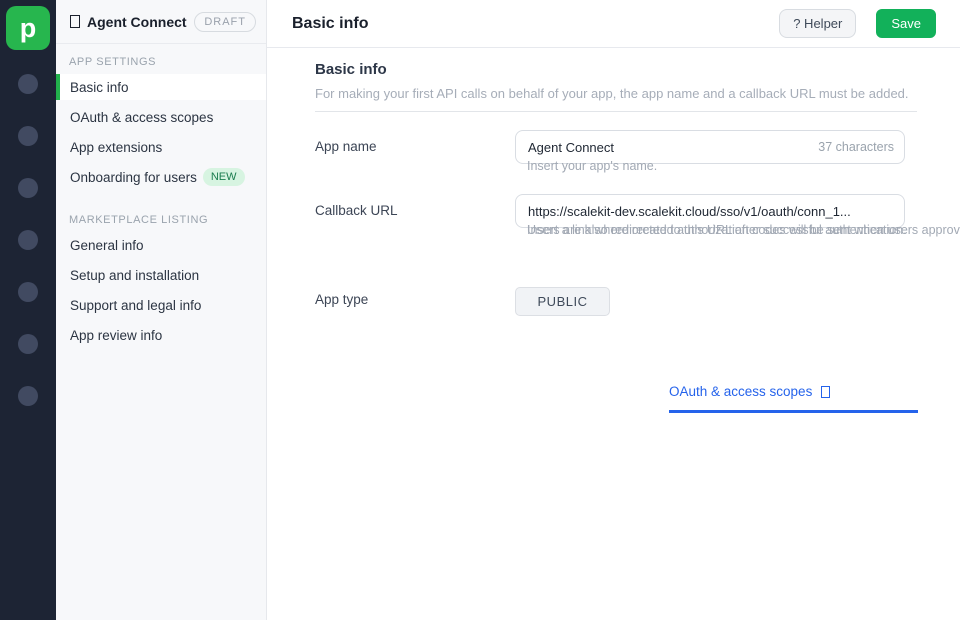  I want to click on sidebar-item-label: Setup and installation, so click(135, 275).